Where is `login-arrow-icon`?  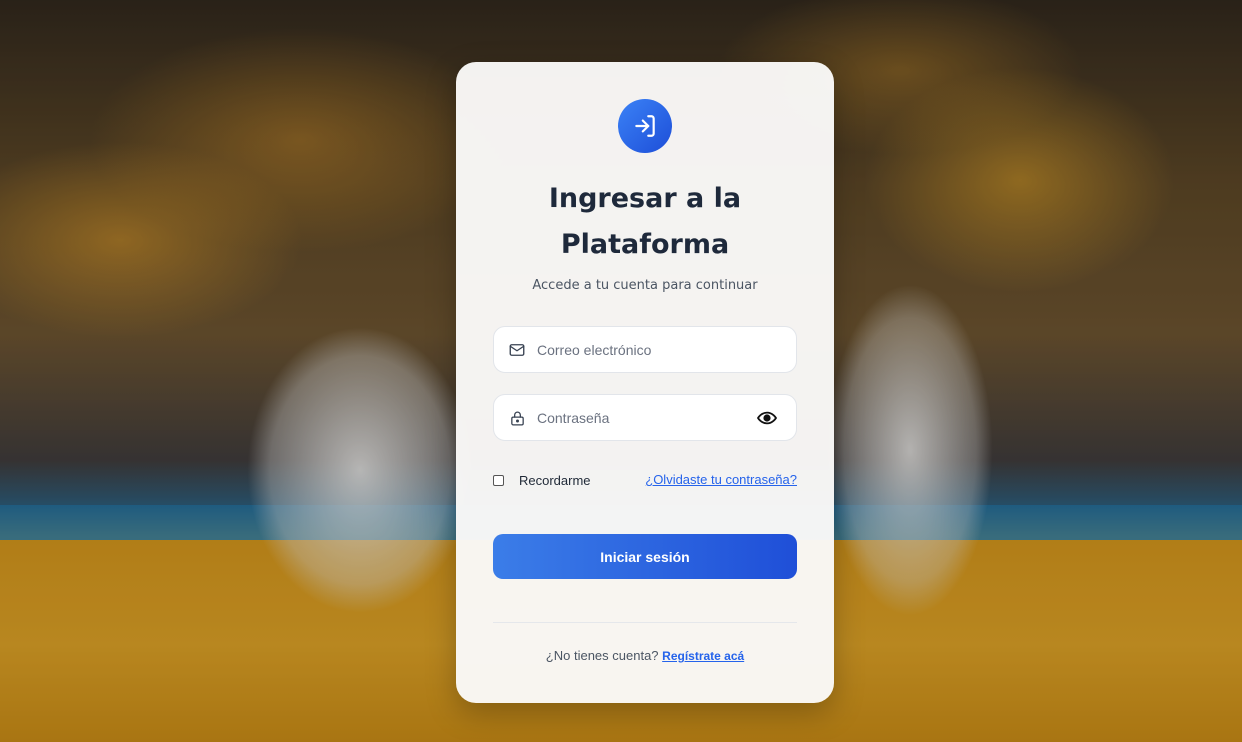
login-arrow-icon is located at coordinates (645, 126).